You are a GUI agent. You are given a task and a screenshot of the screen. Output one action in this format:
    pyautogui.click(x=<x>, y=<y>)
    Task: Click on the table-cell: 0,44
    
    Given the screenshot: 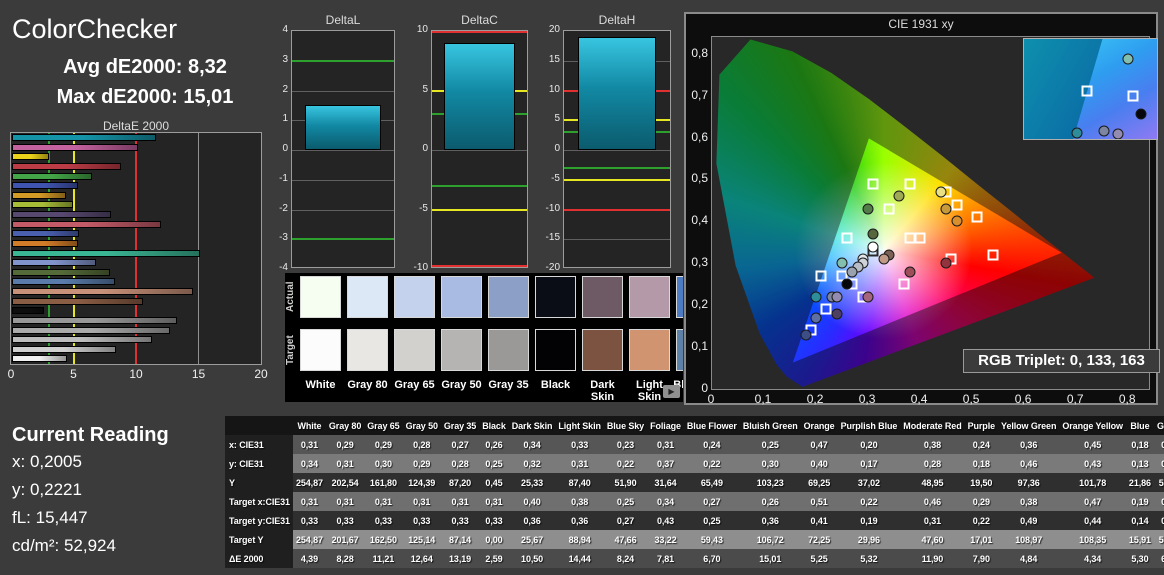 What is the action you would take?
    pyautogui.click(x=1092, y=520)
    